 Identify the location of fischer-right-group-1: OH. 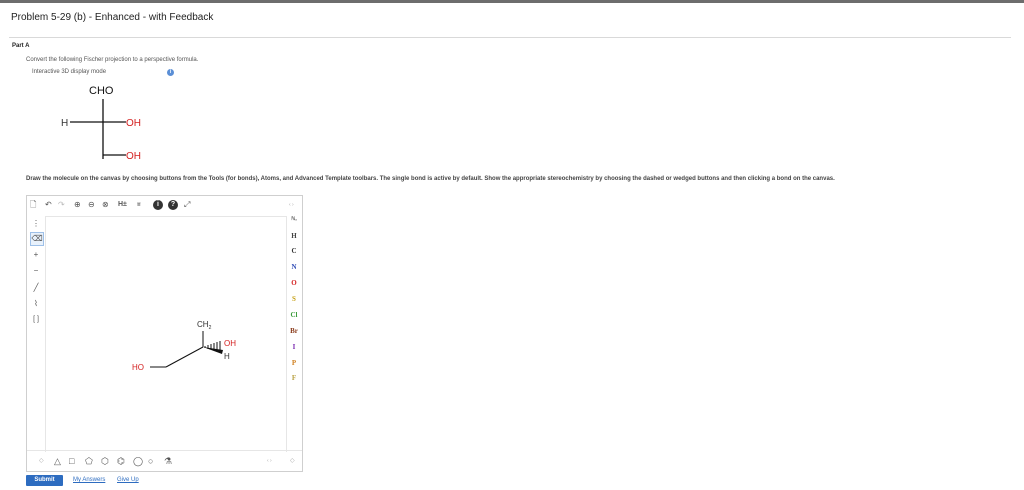
(133, 123).